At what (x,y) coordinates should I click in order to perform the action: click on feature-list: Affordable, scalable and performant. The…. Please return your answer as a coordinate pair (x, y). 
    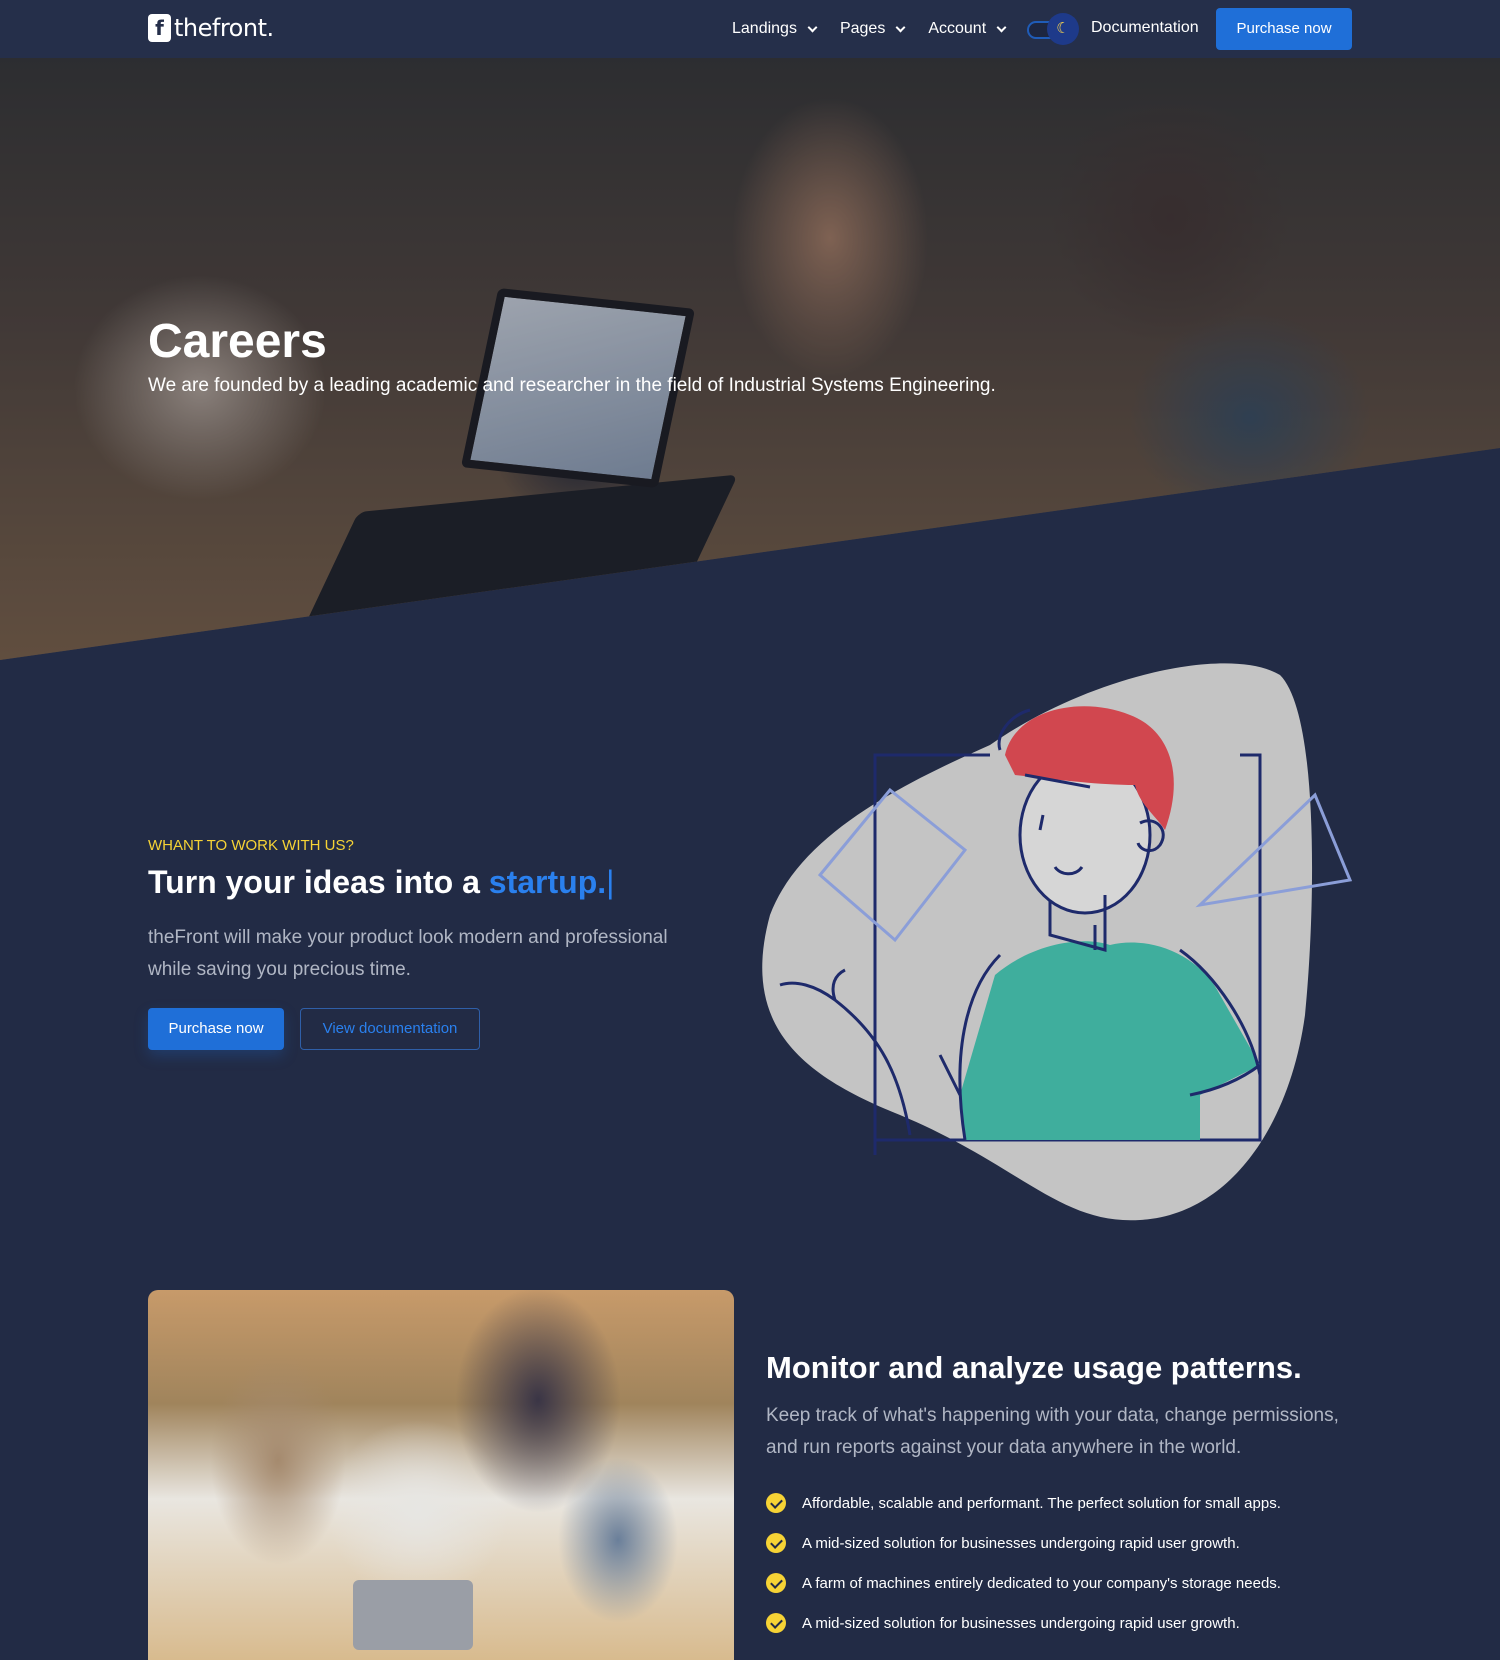
    Looking at the image, I should click on (1023, 1563).